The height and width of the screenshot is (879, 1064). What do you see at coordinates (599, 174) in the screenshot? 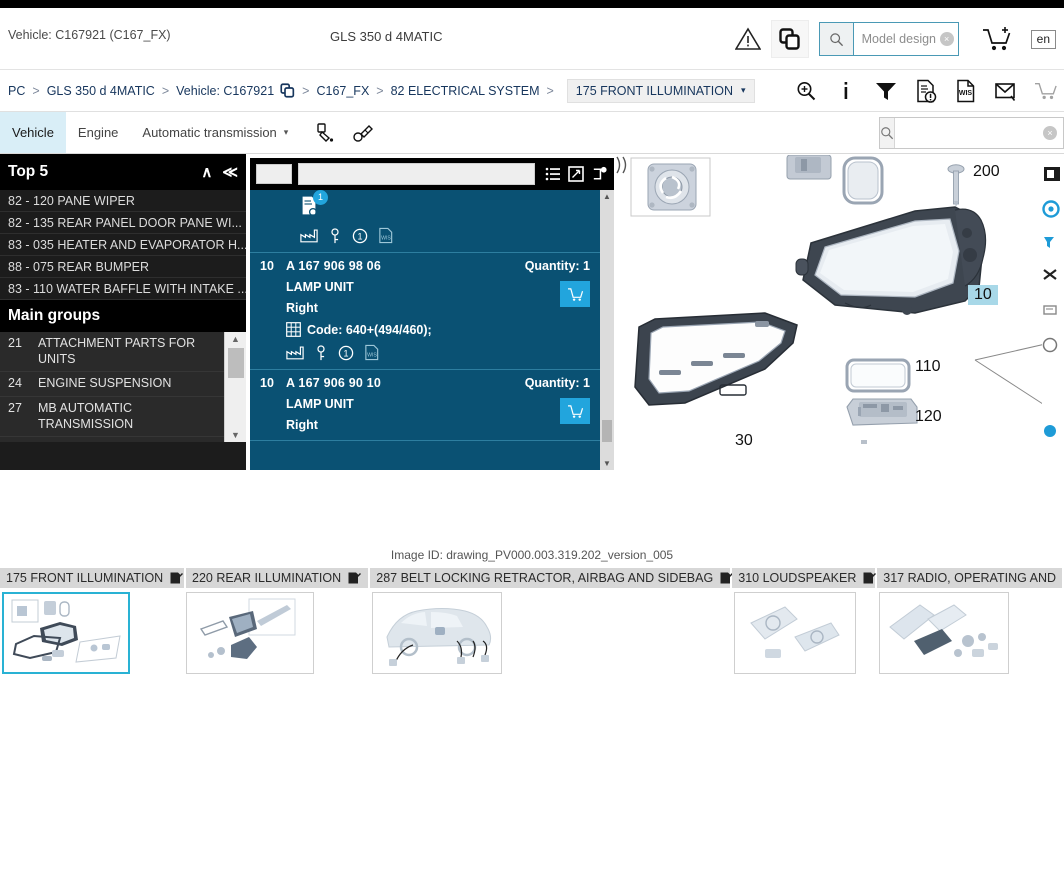
I see `detach-window-icon` at bounding box center [599, 174].